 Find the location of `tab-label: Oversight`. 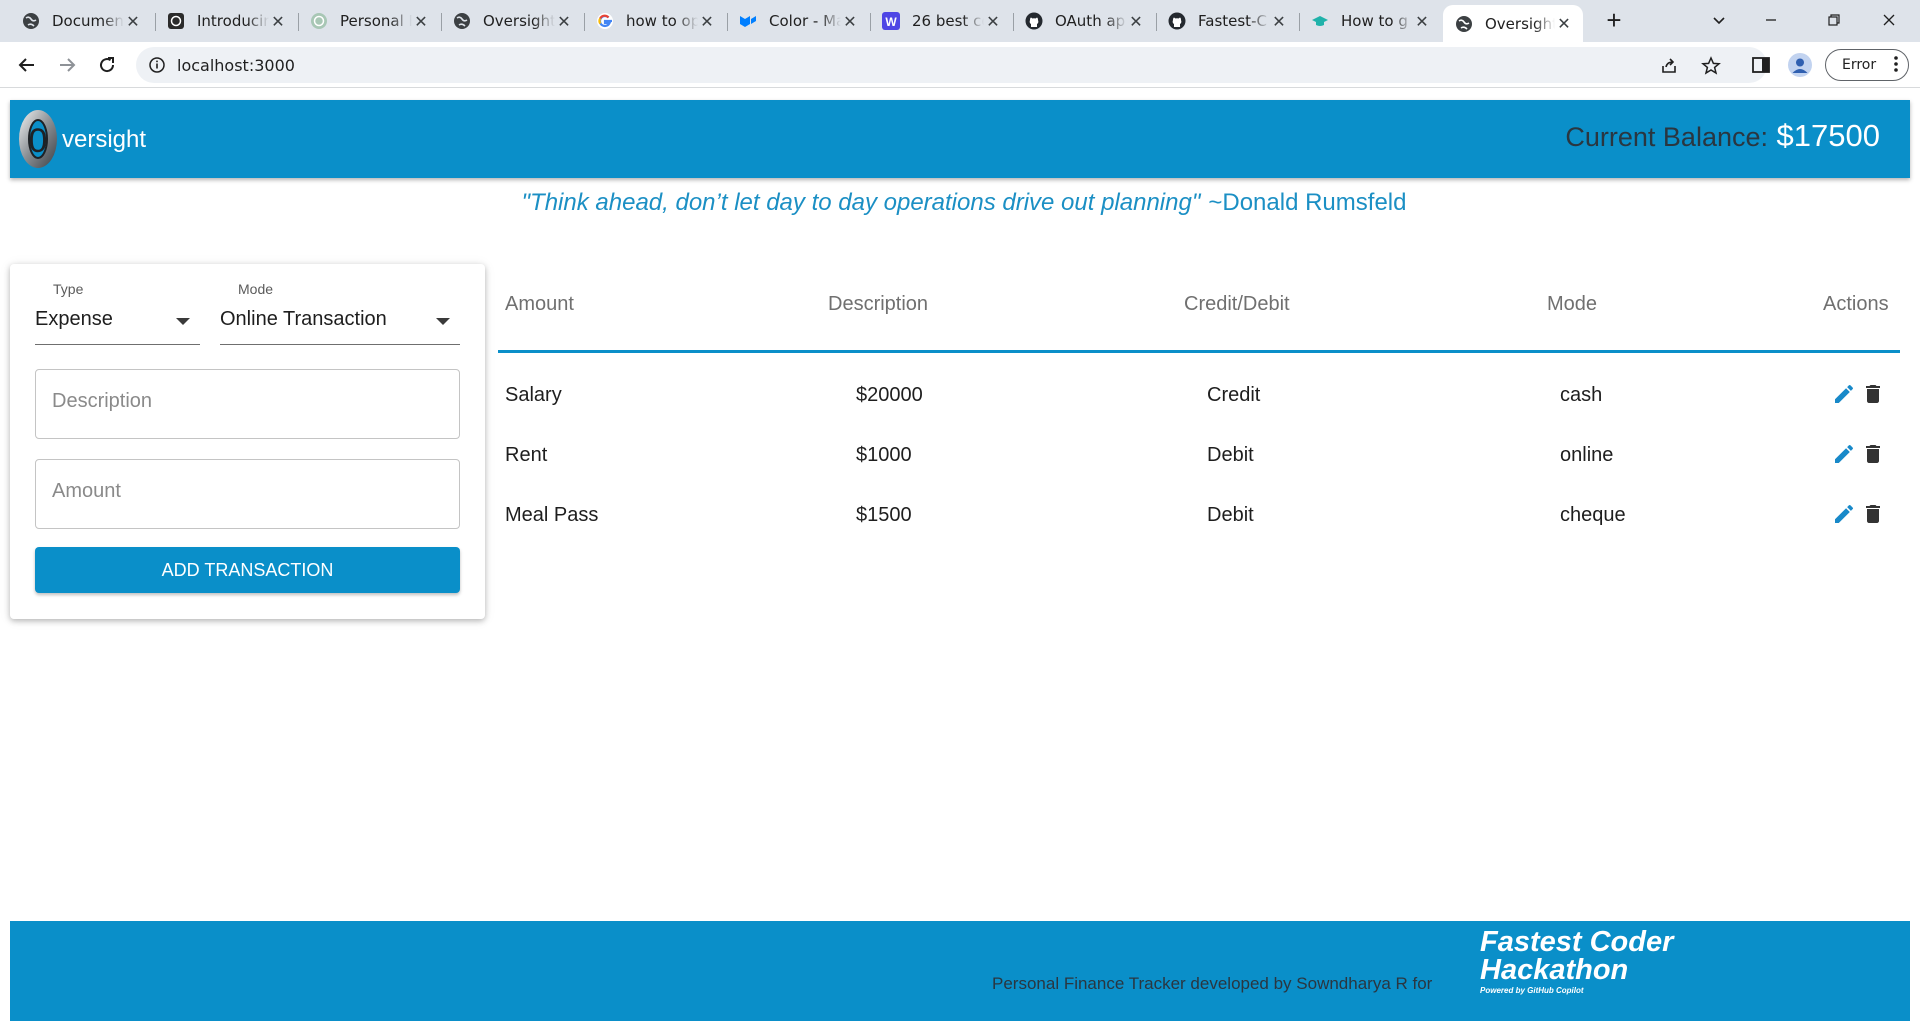

tab-label: Oversight is located at coordinates (1520, 23).